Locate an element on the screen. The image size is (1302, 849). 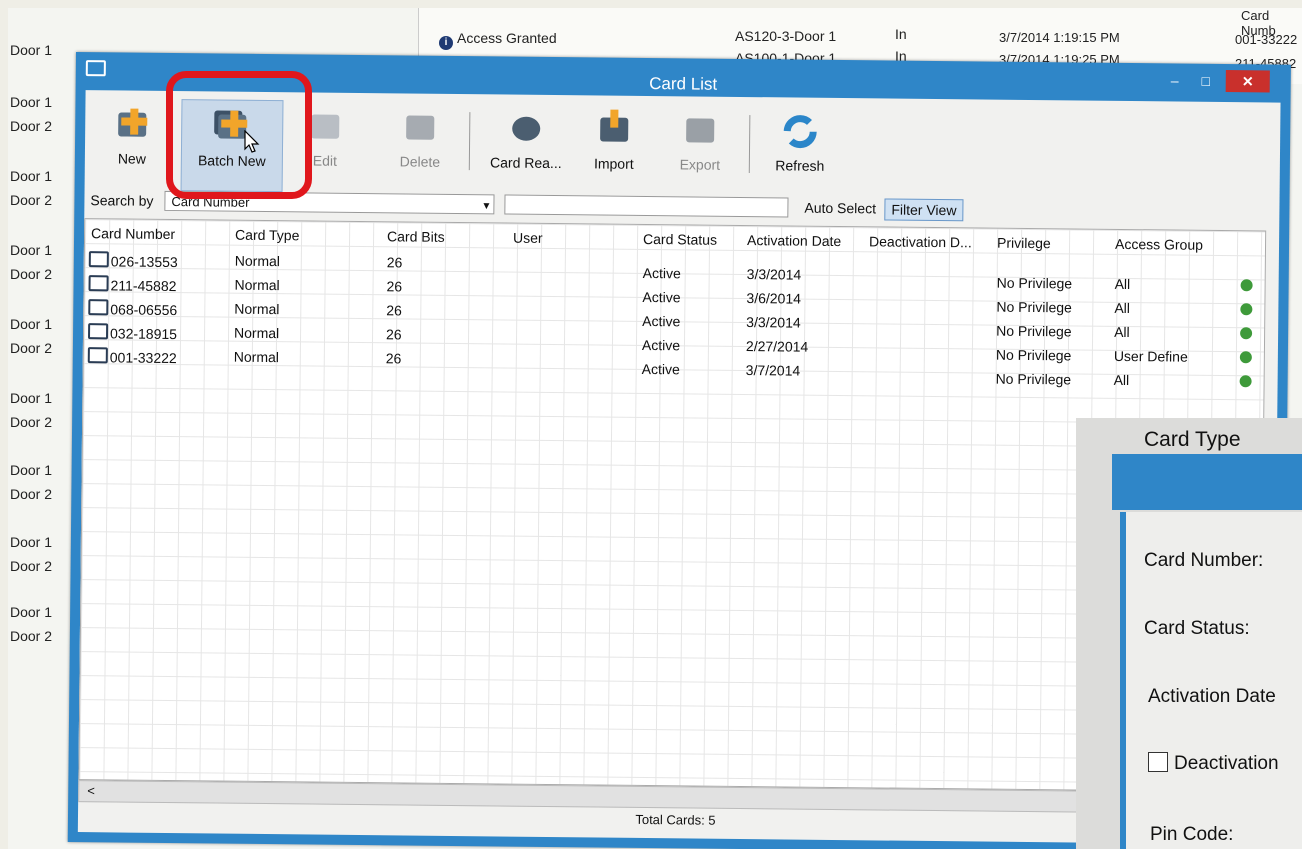
search-input is located at coordinates (646, 206).